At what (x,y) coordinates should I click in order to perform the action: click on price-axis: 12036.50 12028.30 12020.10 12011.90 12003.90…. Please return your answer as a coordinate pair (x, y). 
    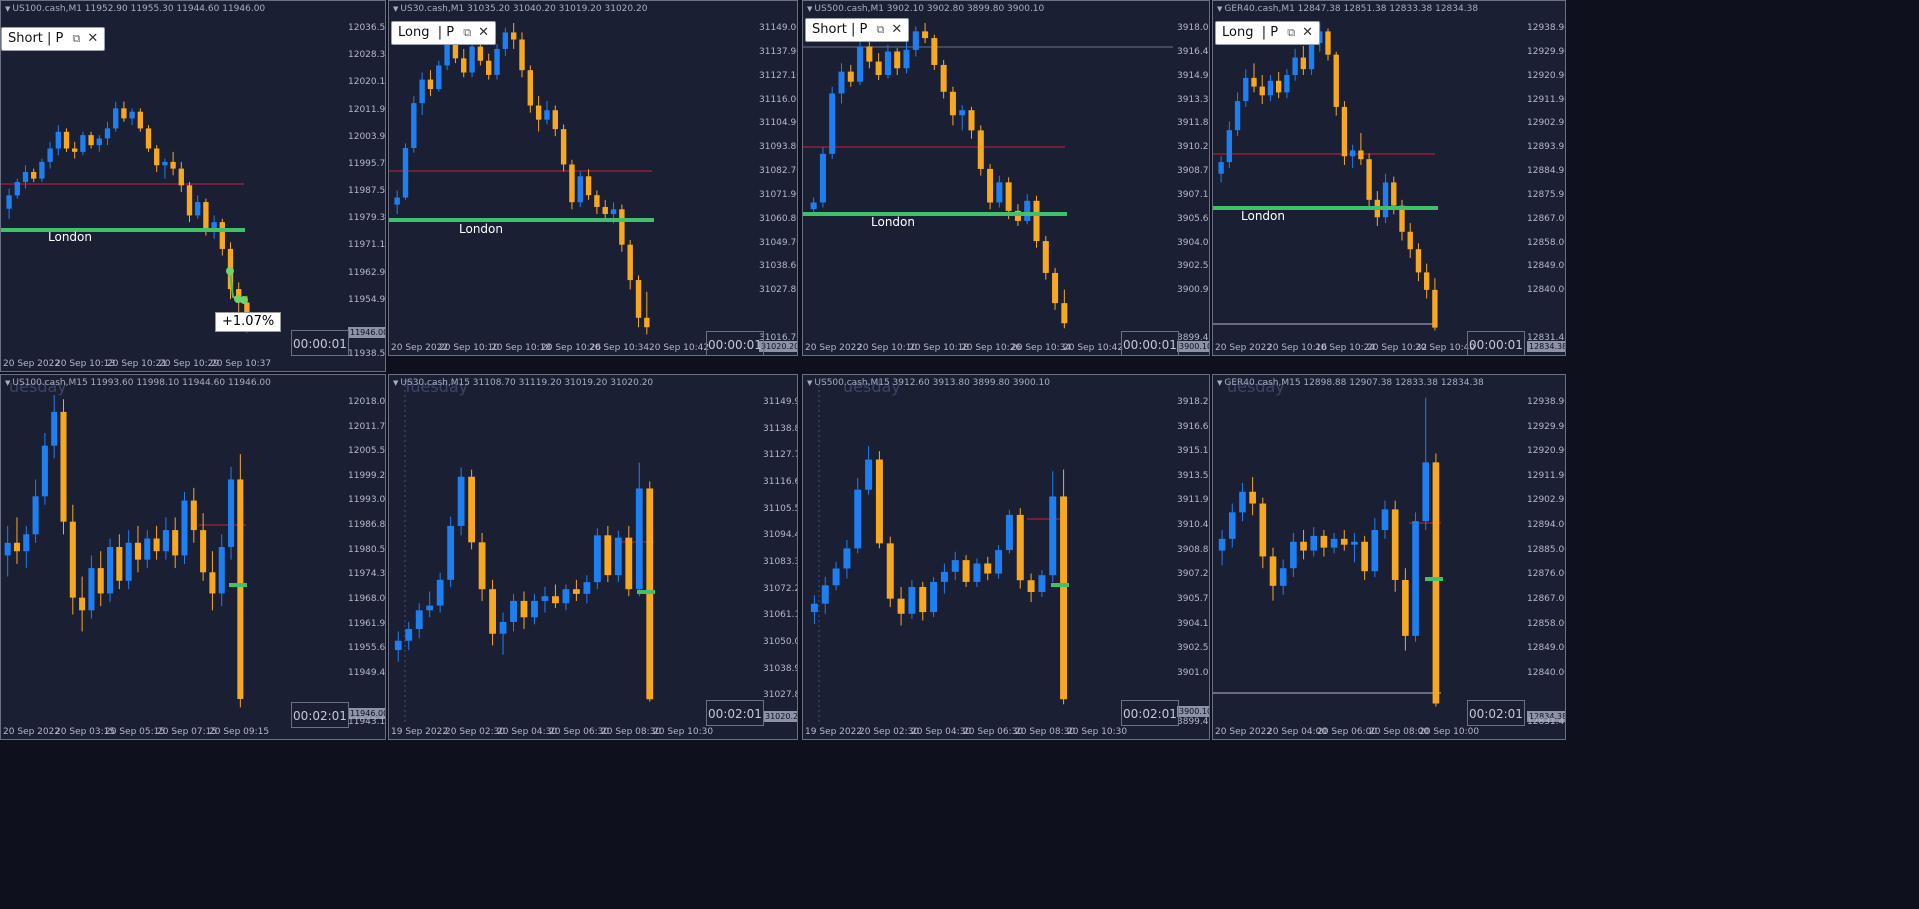
    Looking at the image, I should click on (365, 186).